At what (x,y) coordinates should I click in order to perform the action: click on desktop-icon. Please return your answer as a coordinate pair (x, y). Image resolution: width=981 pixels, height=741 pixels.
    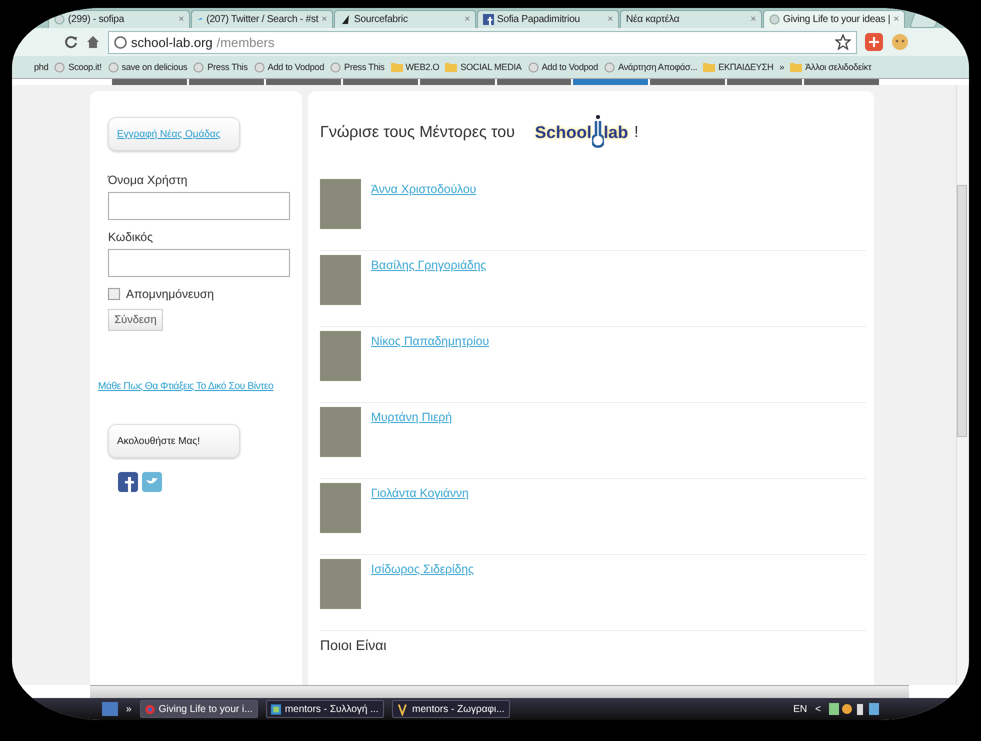
    Looking at the image, I should click on (110, 709).